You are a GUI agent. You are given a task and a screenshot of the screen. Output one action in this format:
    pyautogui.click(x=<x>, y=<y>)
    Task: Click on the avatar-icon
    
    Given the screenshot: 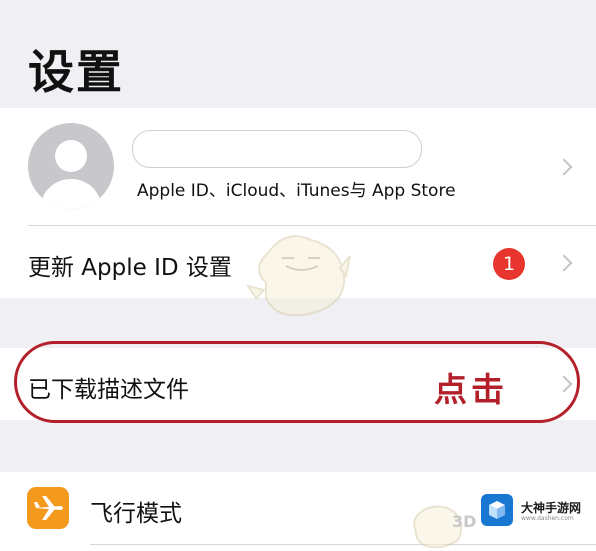 What is the action you would take?
    pyautogui.click(x=71, y=166)
    